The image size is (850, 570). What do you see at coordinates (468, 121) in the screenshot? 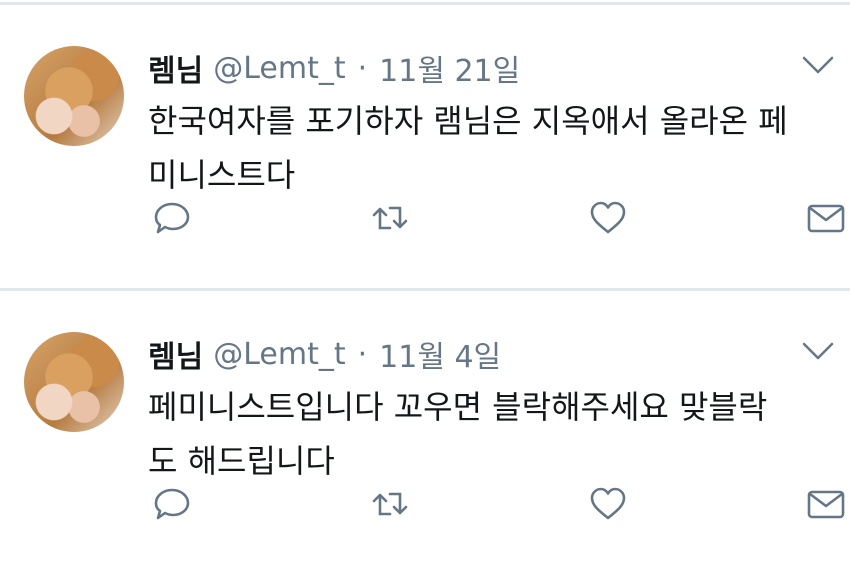
I see `tweet-text-line: 한국여자를 포기하자 램님은 지옥애서 올라온 페` at bounding box center [468, 121].